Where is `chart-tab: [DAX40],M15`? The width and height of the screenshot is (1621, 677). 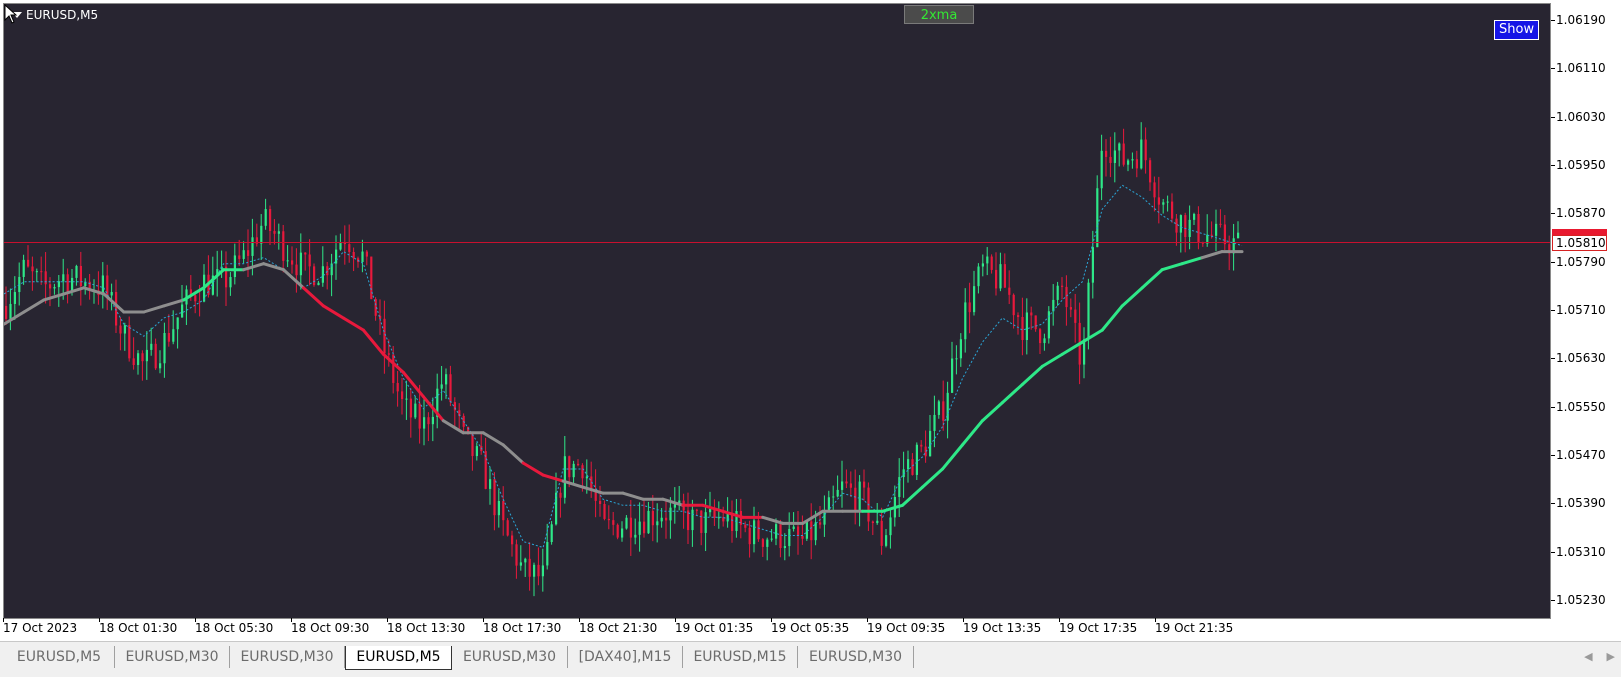
chart-tab: [DAX40],M15 is located at coordinates (625, 657).